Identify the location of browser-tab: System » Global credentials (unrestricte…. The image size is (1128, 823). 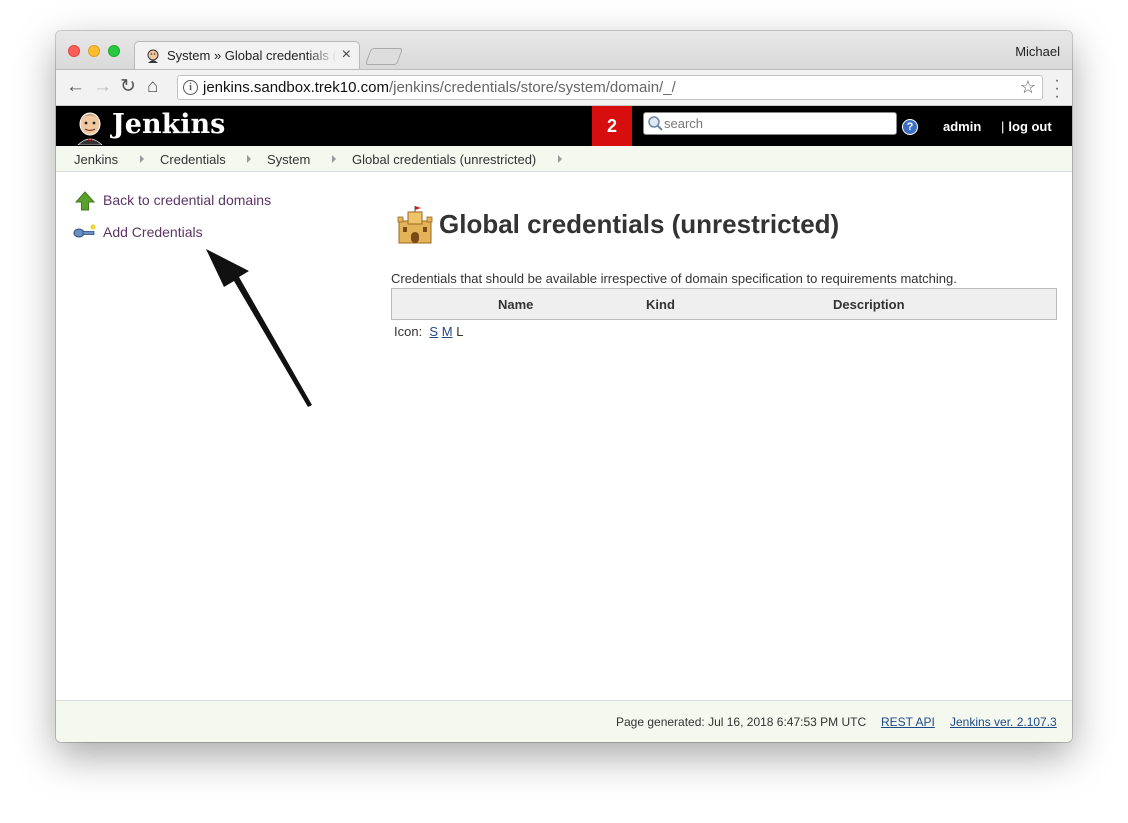
(247, 55).